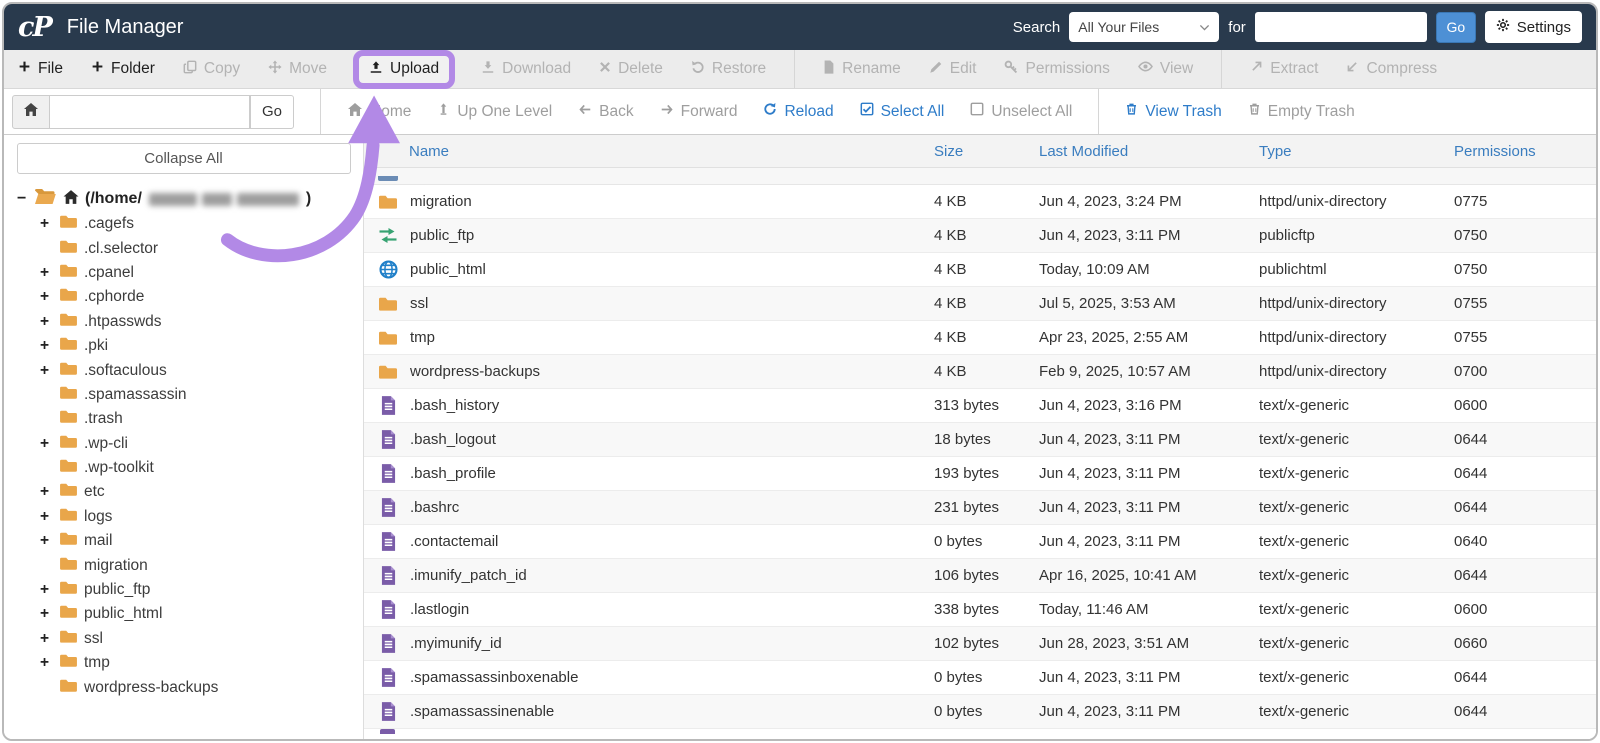 This screenshot has width=1600, height=743. What do you see at coordinates (355, 112) in the screenshot?
I see `home-icon` at bounding box center [355, 112].